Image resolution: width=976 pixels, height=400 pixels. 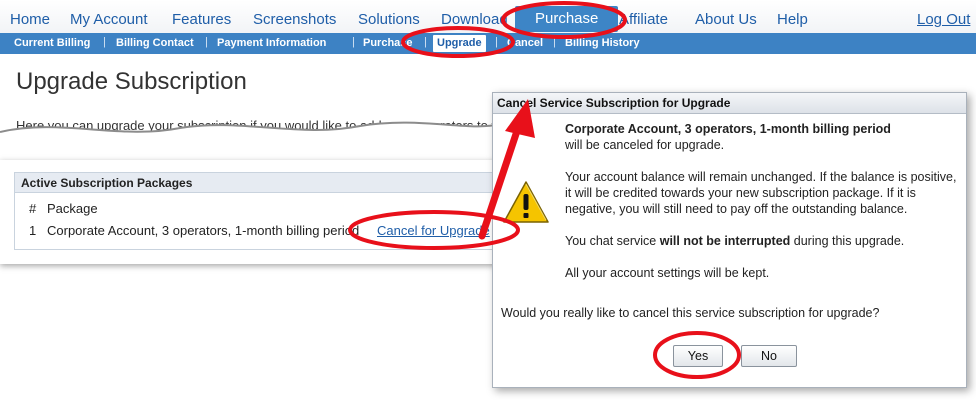 I want to click on subnav-current-billing: Current Billing, so click(x=52, y=43).